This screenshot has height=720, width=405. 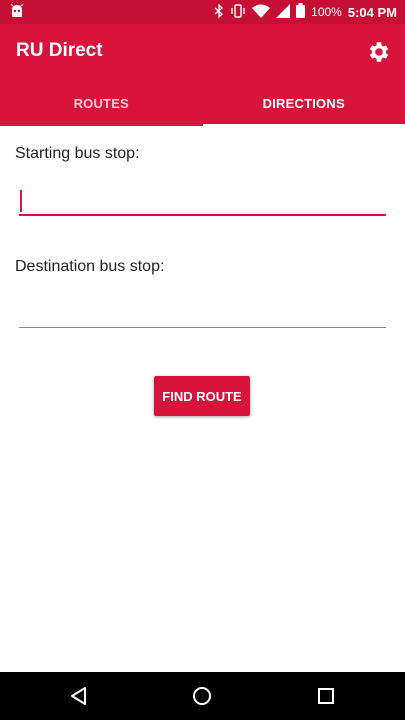 What do you see at coordinates (202, 308) in the screenshot?
I see `destination-stop-input` at bounding box center [202, 308].